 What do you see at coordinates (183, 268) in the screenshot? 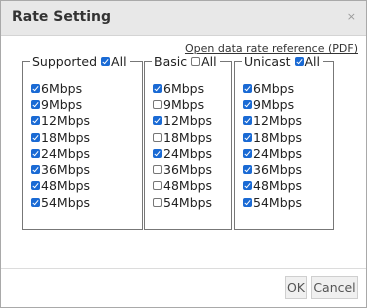
I see `footer-divider` at bounding box center [183, 268].